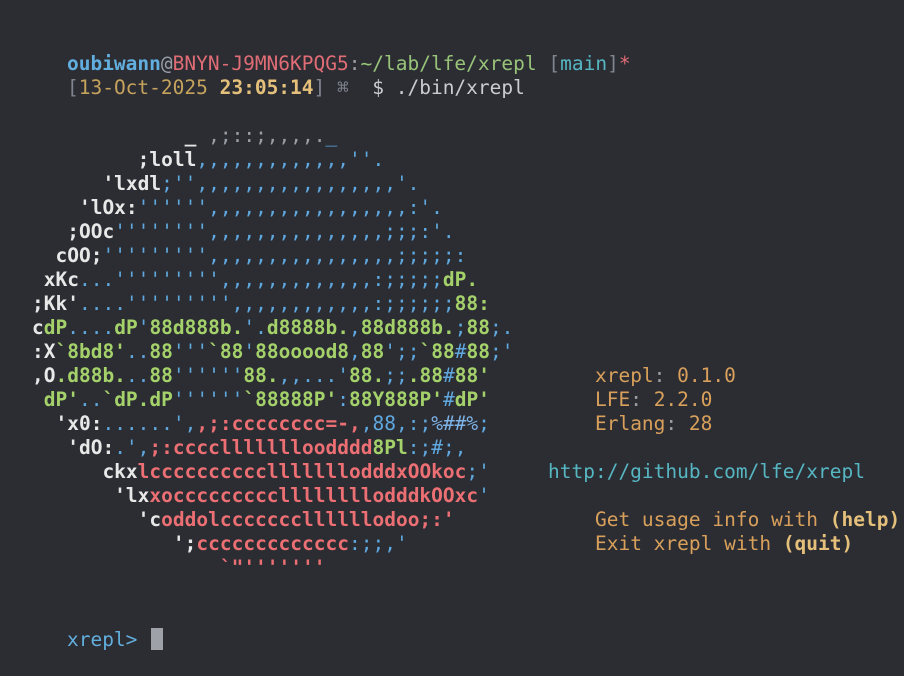 This screenshot has height=676, width=904. I want to click on logo-segment: 8Pl, so click(390, 447).